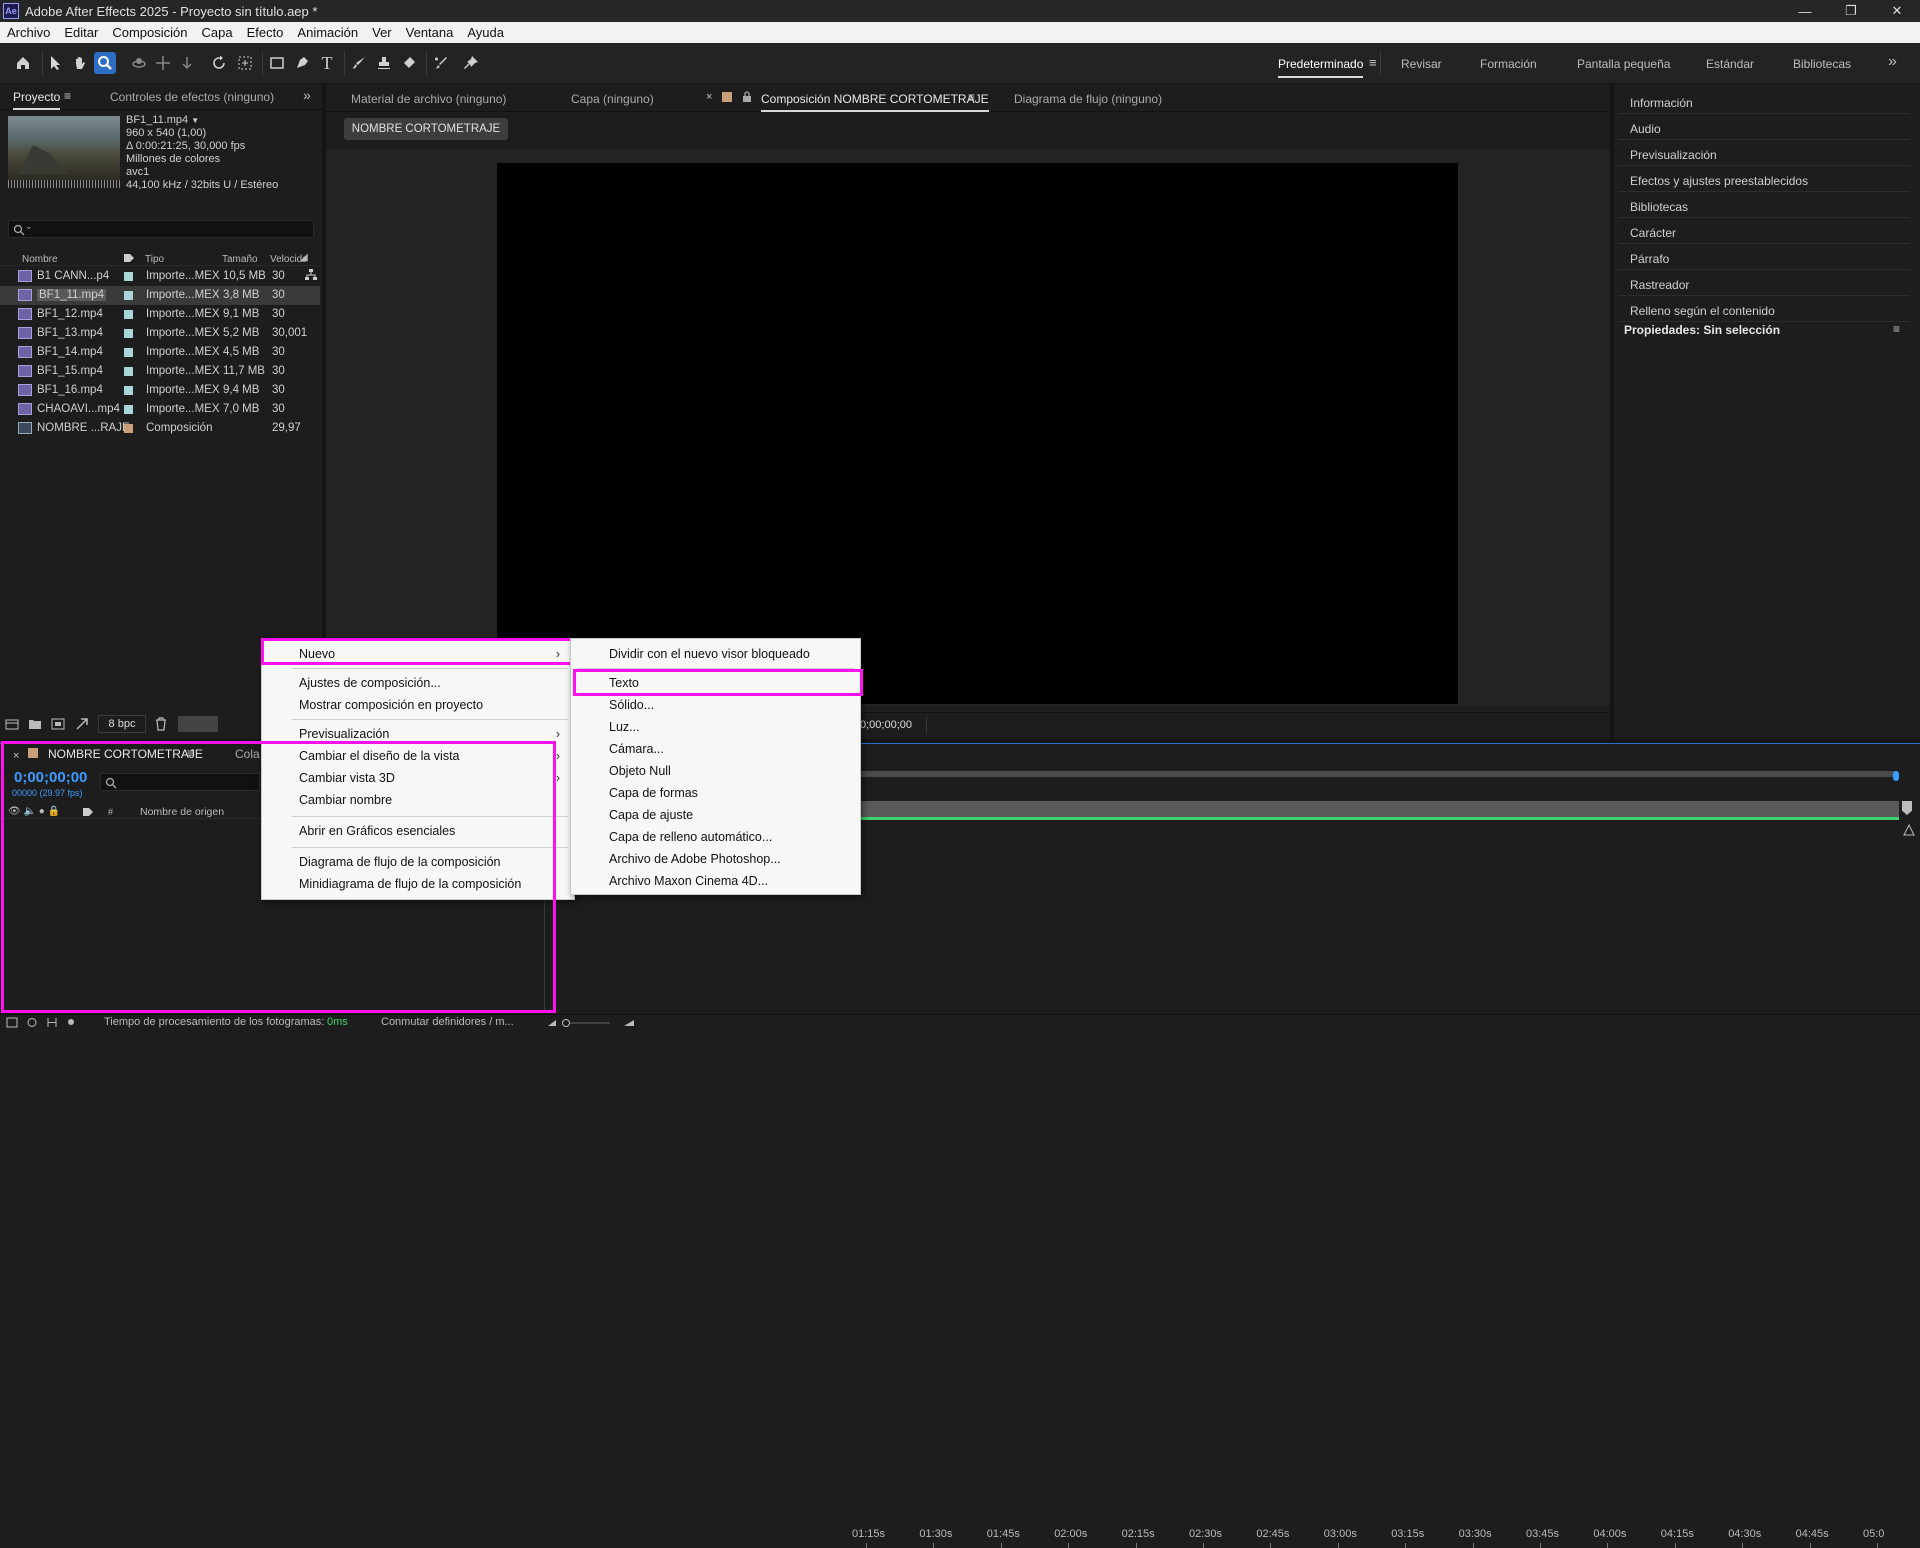  Describe the element at coordinates (875, 102) in the screenshot. I see `tab-composicion-activa: Composición NOMBRE CORTOMETRAJE` at that location.